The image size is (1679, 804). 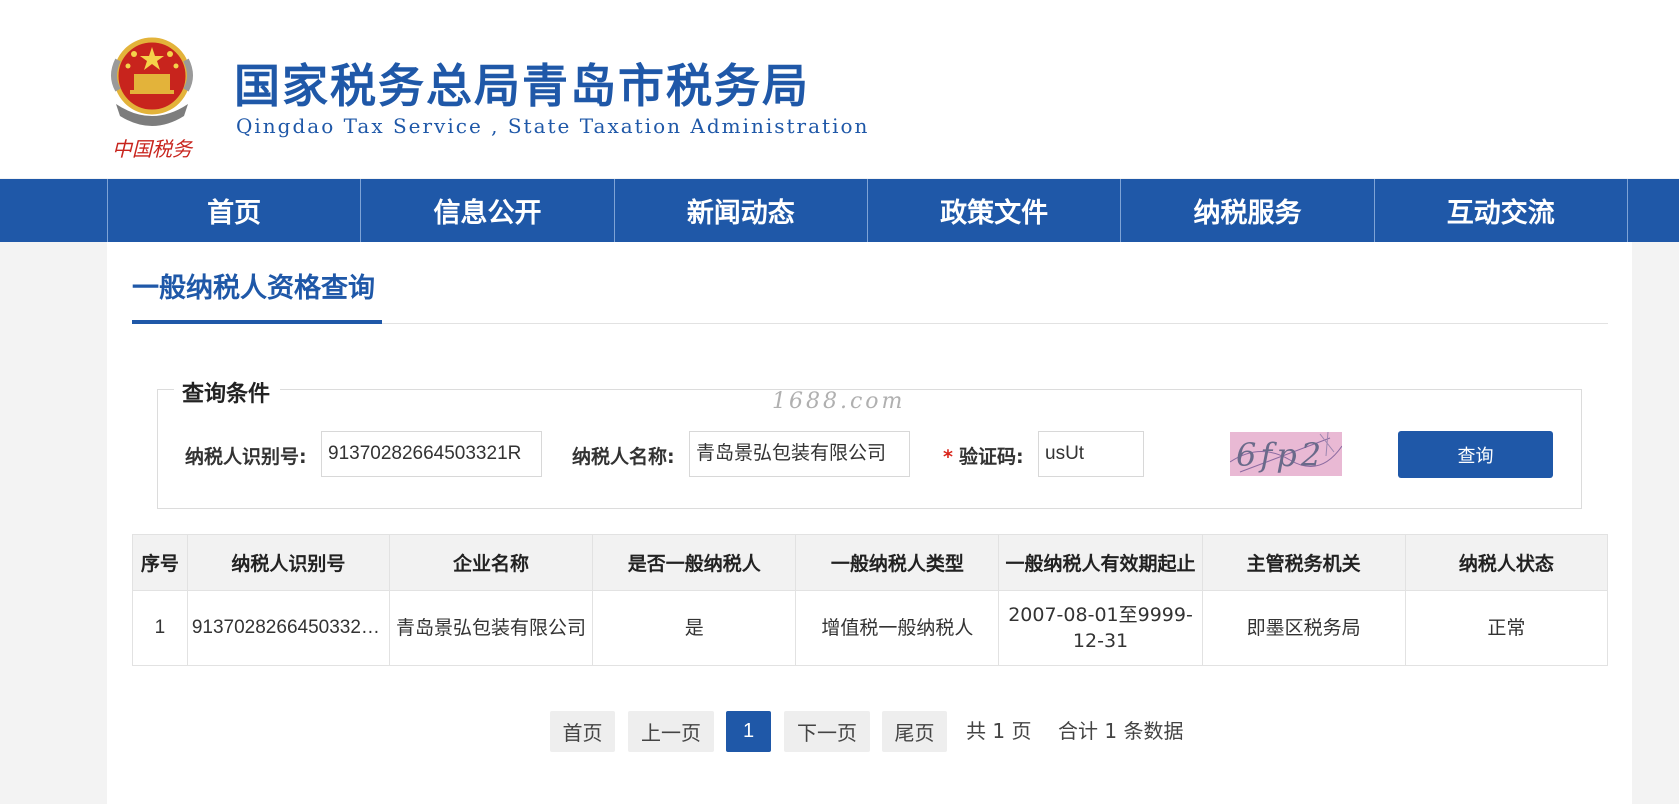 What do you see at coordinates (582, 731) in the screenshot?
I see `first-page-button: 首页` at bounding box center [582, 731].